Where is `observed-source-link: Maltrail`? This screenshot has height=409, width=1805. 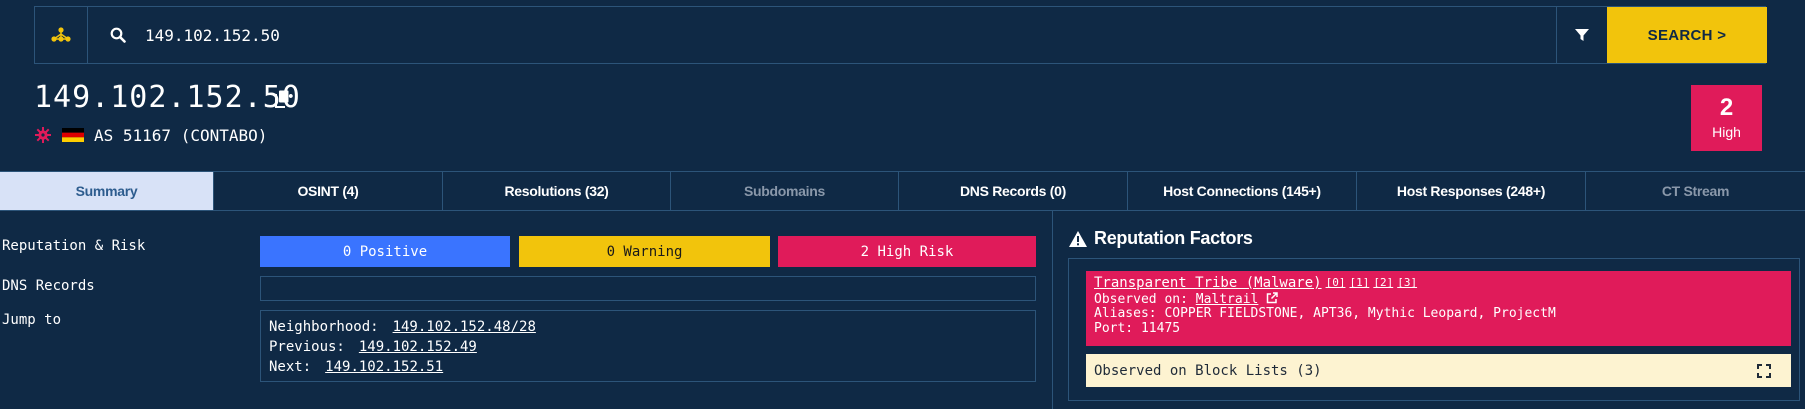 observed-source-link: Maltrail is located at coordinates (1227, 299).